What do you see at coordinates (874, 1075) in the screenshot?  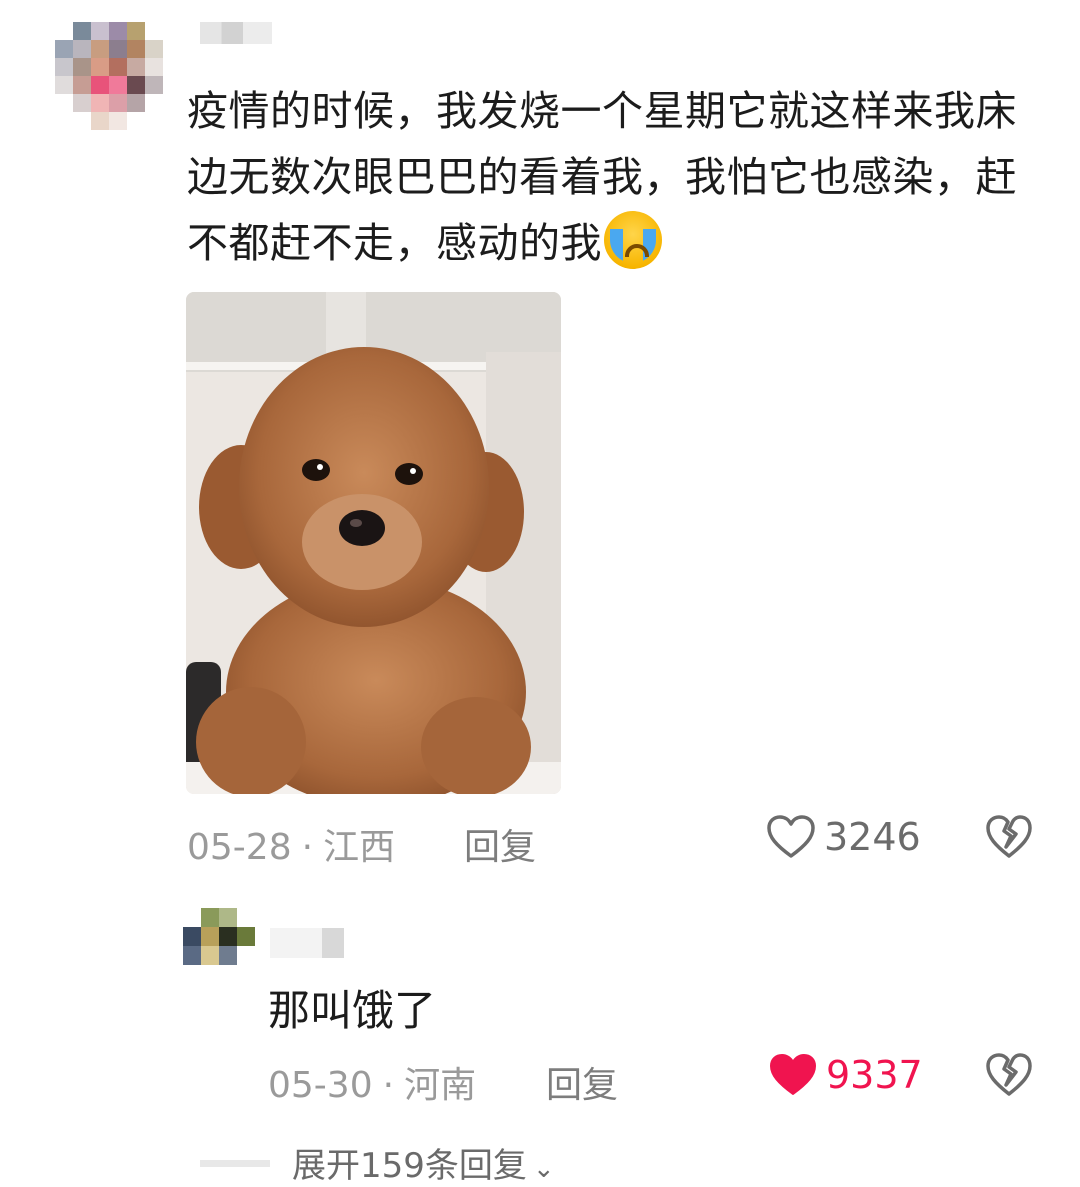 I see `reply-like-count: 9337` at bounding box center [874, 1075].